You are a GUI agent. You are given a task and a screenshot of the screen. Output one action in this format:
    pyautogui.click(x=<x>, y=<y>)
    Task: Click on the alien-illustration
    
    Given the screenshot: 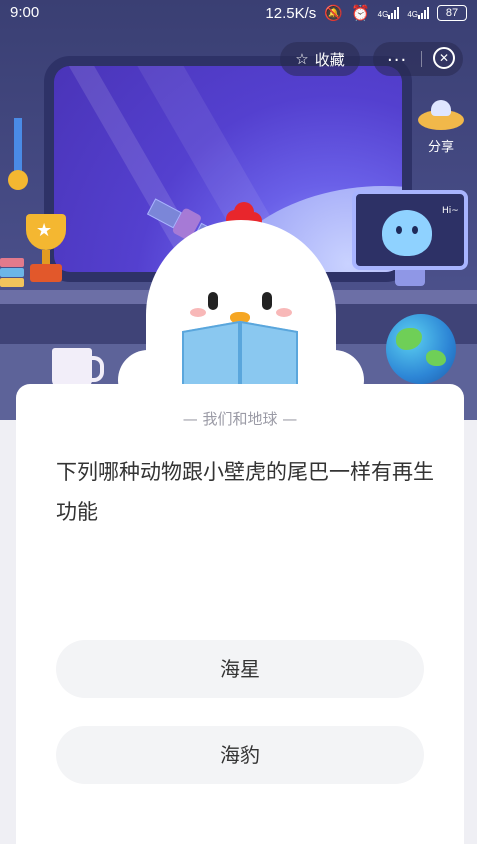 What is the action you would take?
    pyautogui.click(x=407, y=233)
    